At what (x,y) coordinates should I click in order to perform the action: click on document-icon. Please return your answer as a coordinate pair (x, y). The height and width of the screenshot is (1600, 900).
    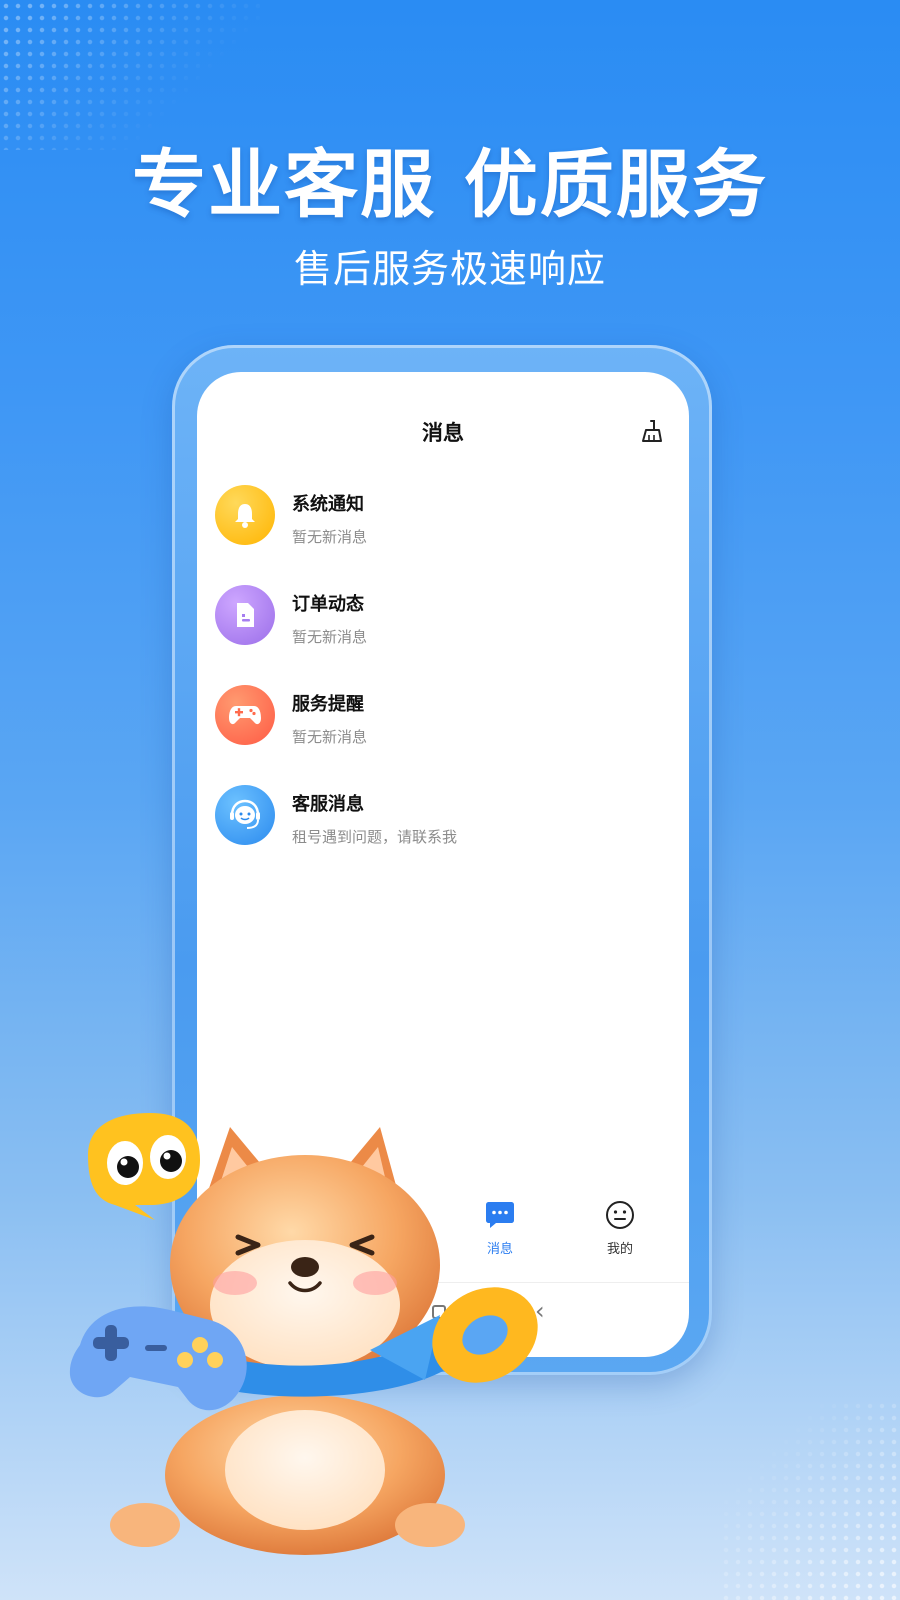
    Looking at the image, I should click on (245, 615).